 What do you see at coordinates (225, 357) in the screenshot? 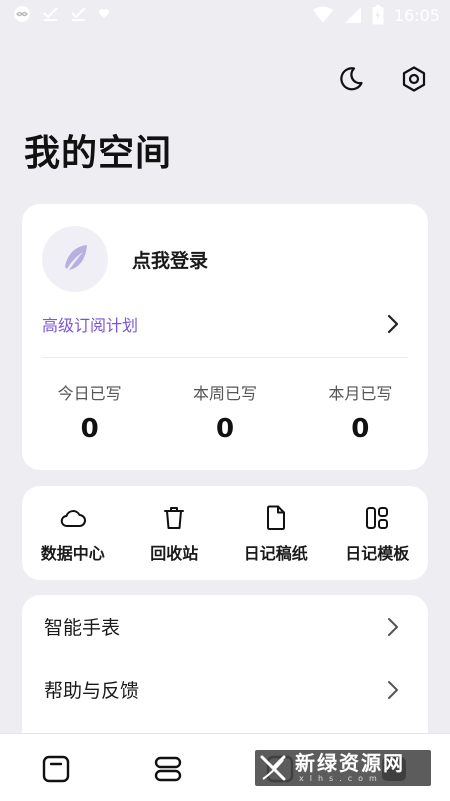
I see `divider` at bounding box center [225, 357].